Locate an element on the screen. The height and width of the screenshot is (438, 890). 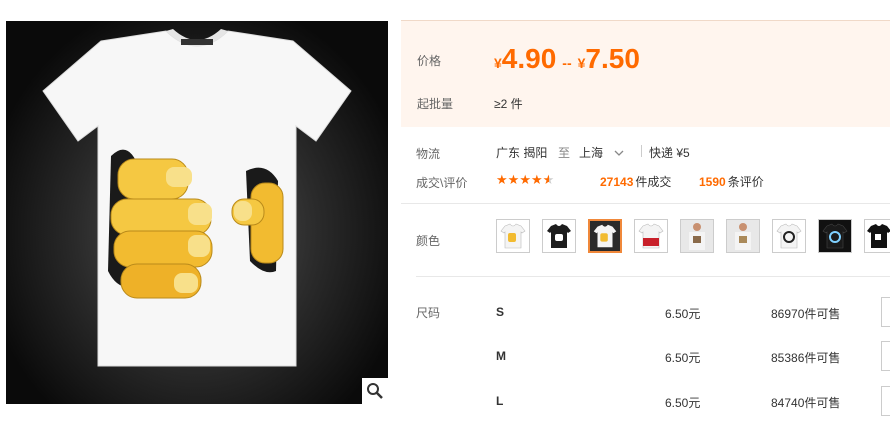
deal-count-link: 27143 件成交 is located at coordinates (635, 181).